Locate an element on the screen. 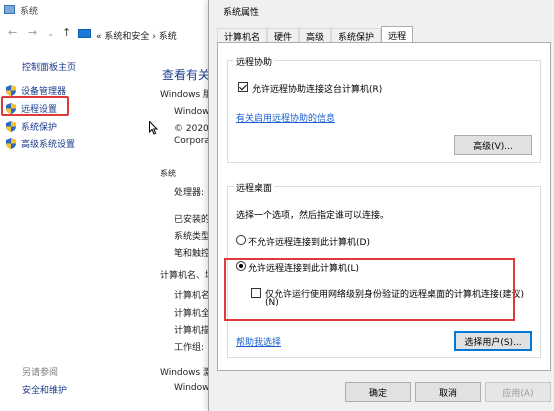 The image size is (554, 411). ok-button: 确定 is located at coordinates (378, 392).